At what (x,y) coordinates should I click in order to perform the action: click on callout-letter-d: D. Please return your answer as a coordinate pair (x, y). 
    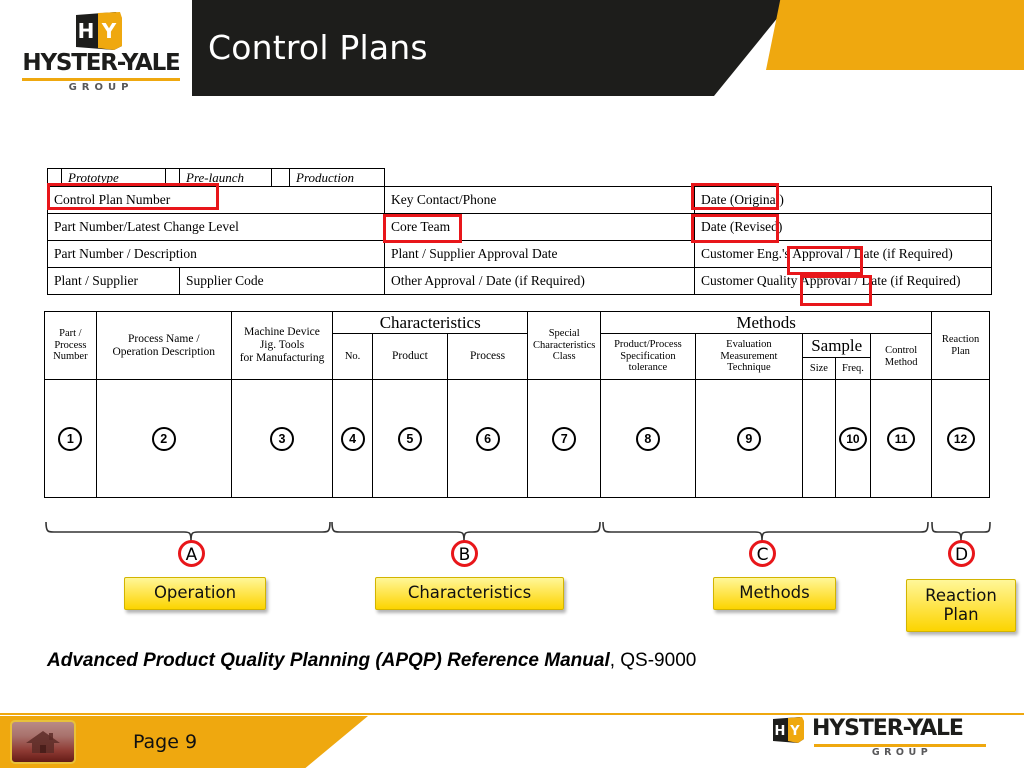
    Looking at the image, I should click on (961, 553).